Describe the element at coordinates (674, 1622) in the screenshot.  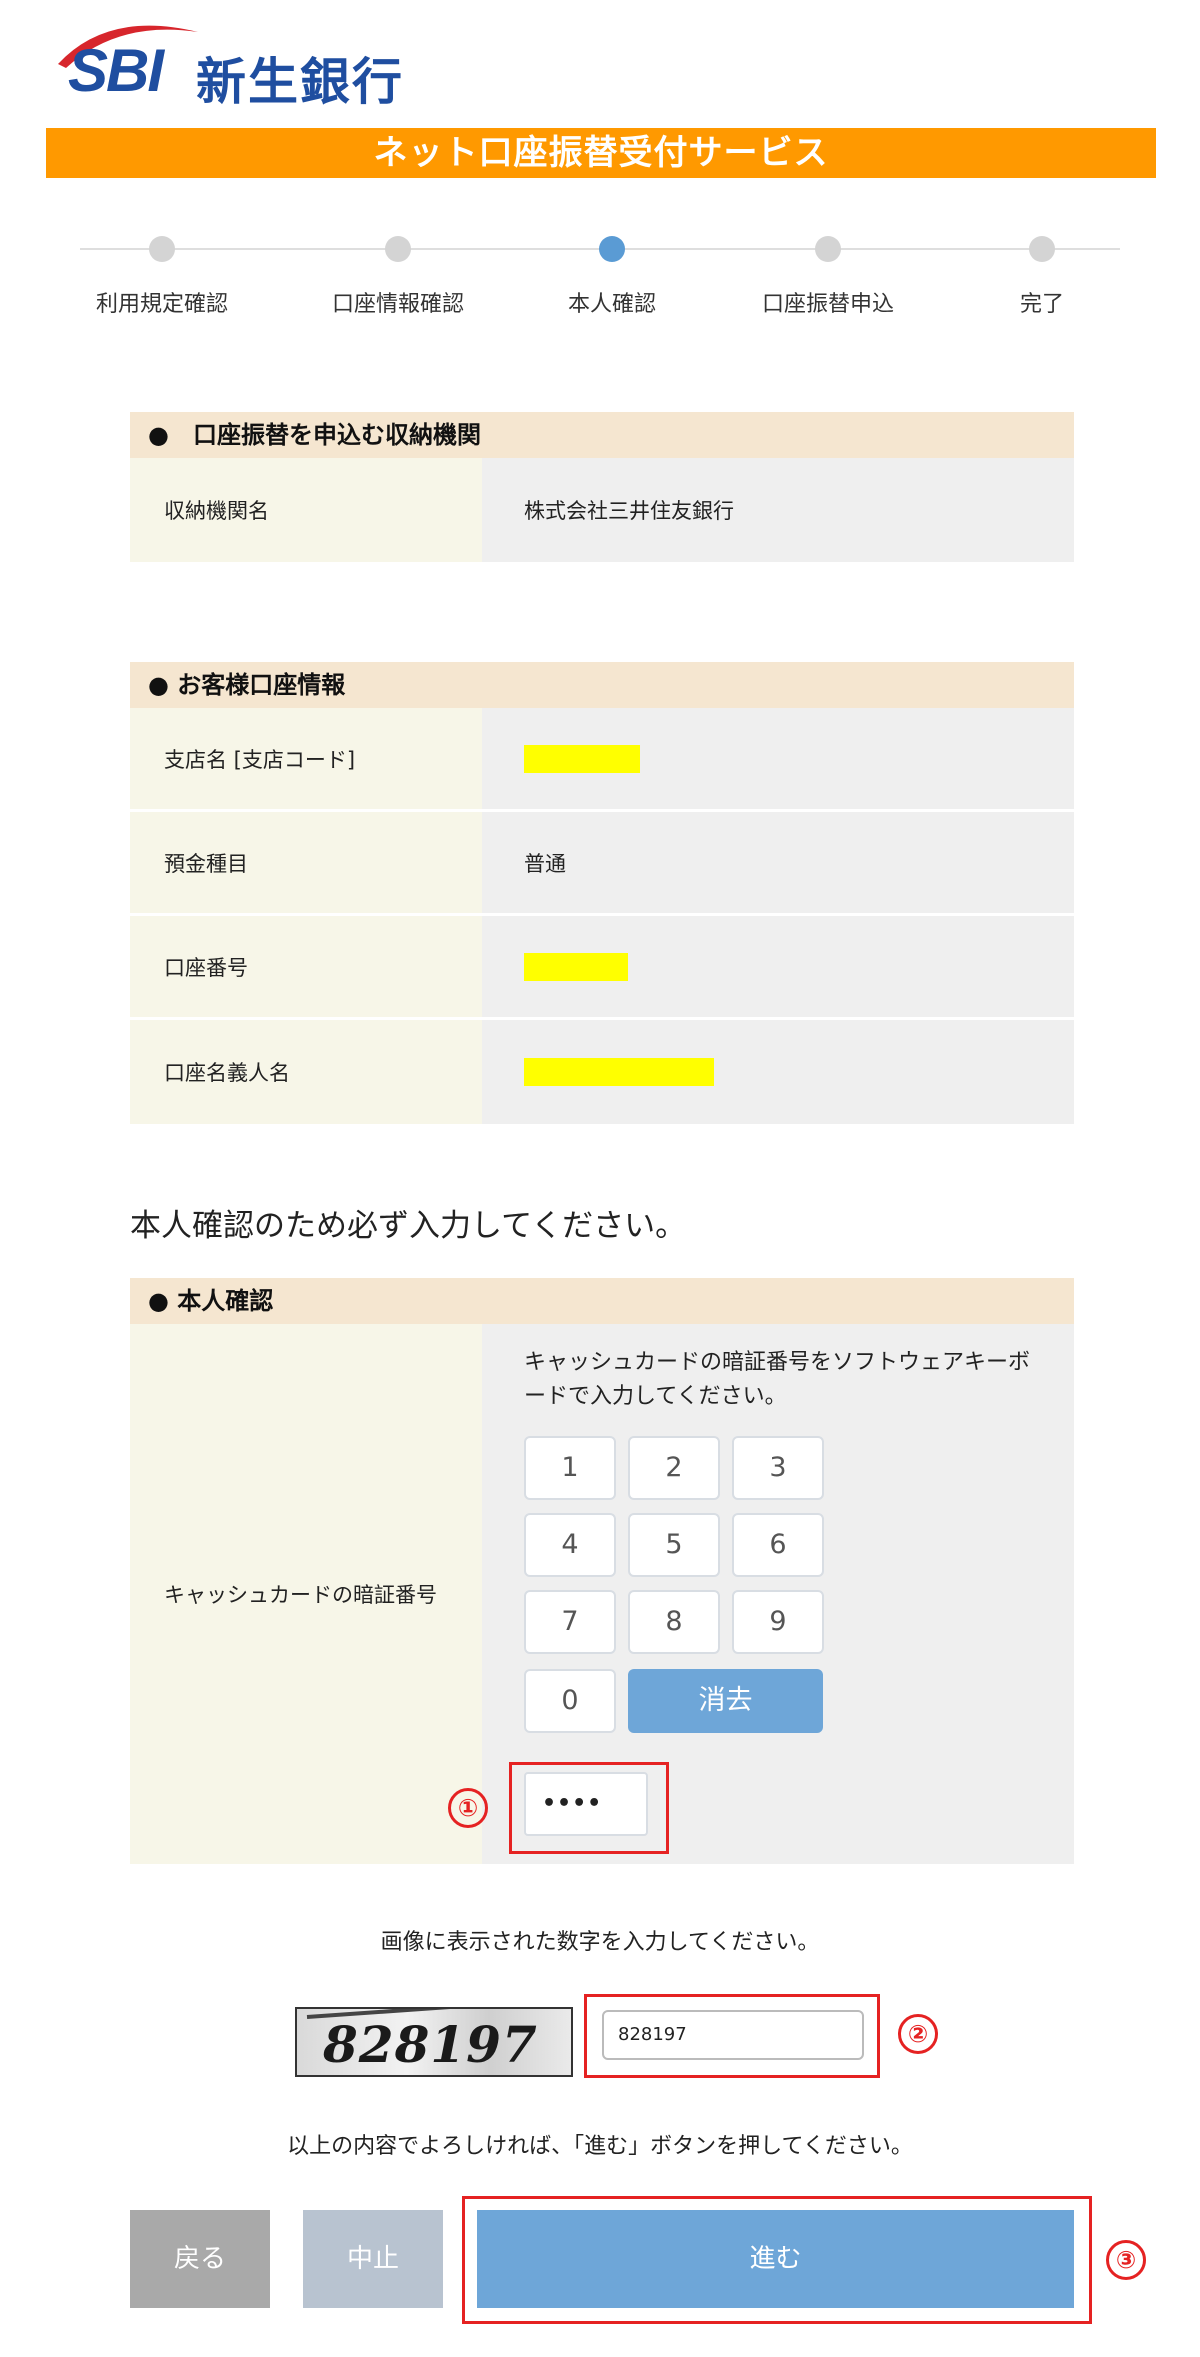
I see `keypad-key-8: 8` at that location.